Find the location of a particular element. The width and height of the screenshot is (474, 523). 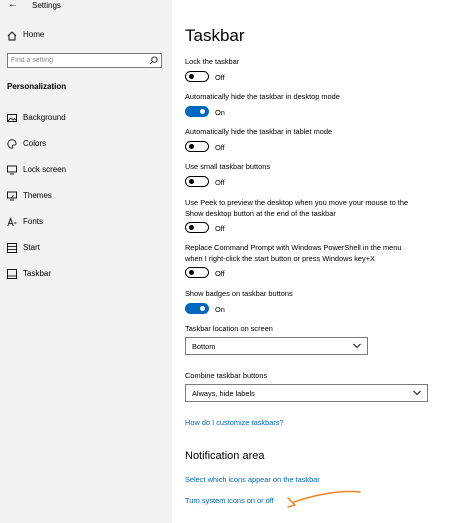

taskbar-icon is located at coordinates (12, 274).